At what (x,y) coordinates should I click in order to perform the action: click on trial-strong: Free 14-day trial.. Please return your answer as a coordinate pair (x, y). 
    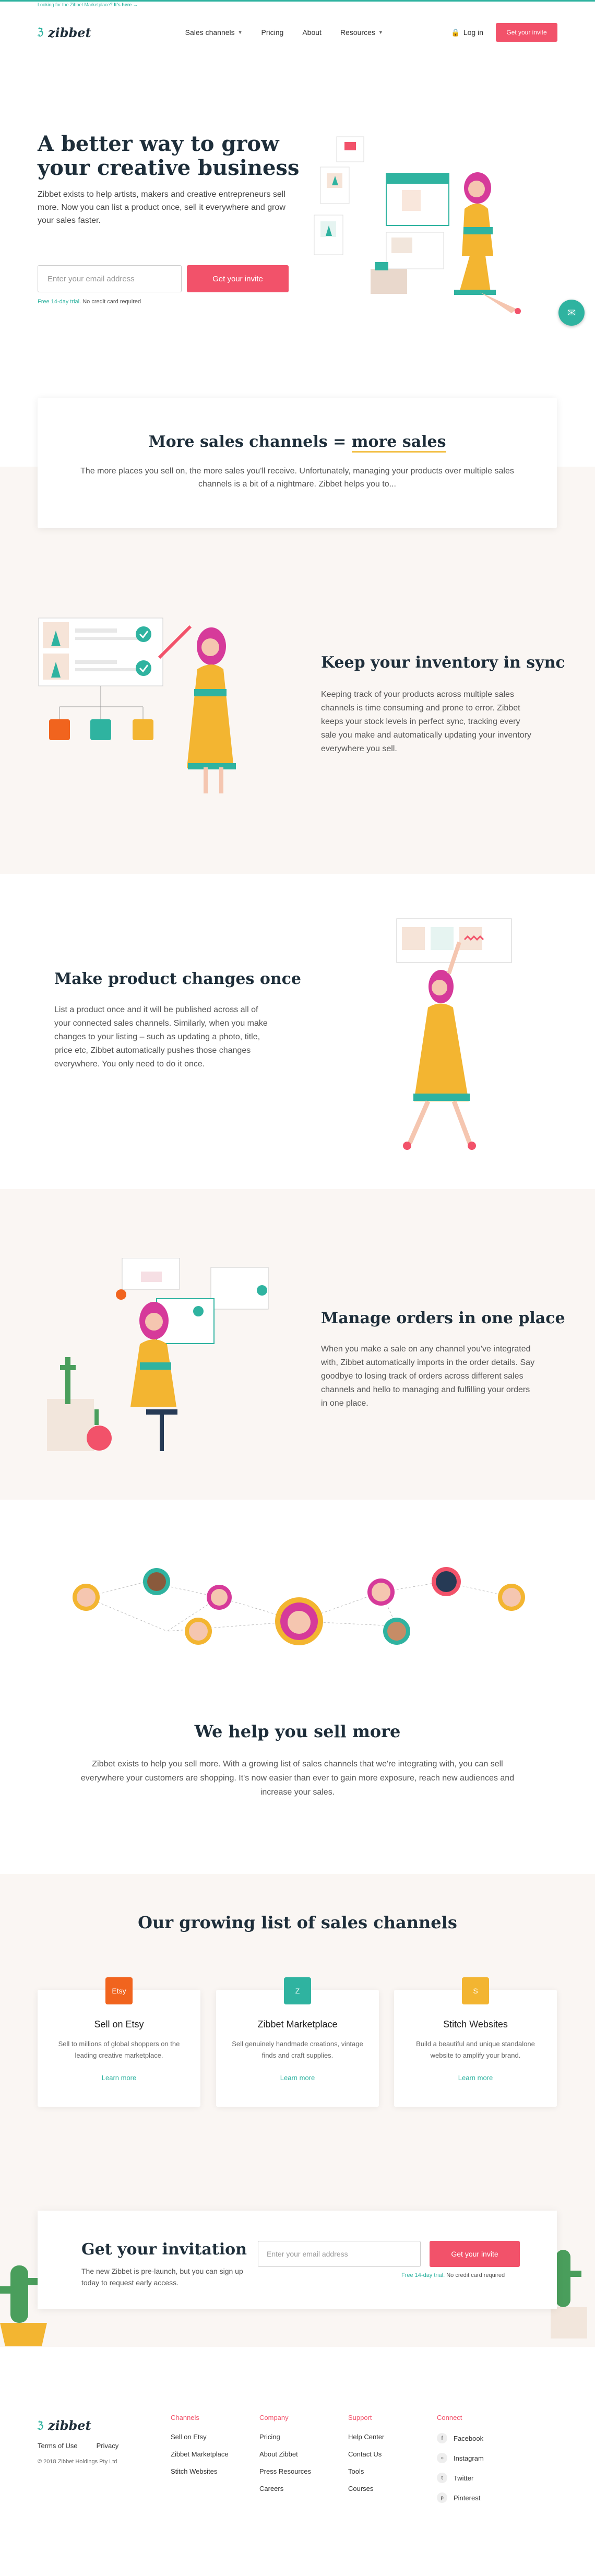
    Looking at the image, I should click on (423, 2275).